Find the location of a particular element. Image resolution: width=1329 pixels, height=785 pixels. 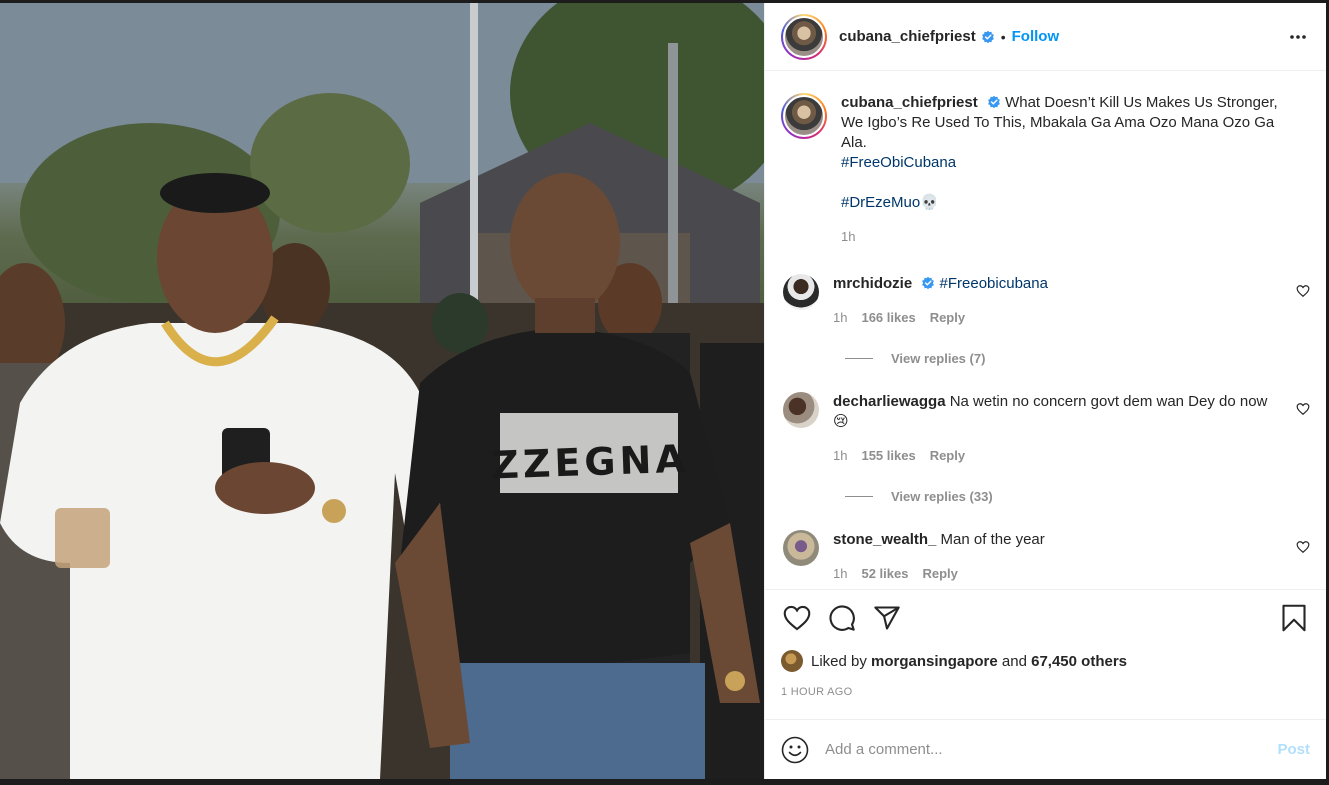

author-avatar is located at coordinates (804, 36).